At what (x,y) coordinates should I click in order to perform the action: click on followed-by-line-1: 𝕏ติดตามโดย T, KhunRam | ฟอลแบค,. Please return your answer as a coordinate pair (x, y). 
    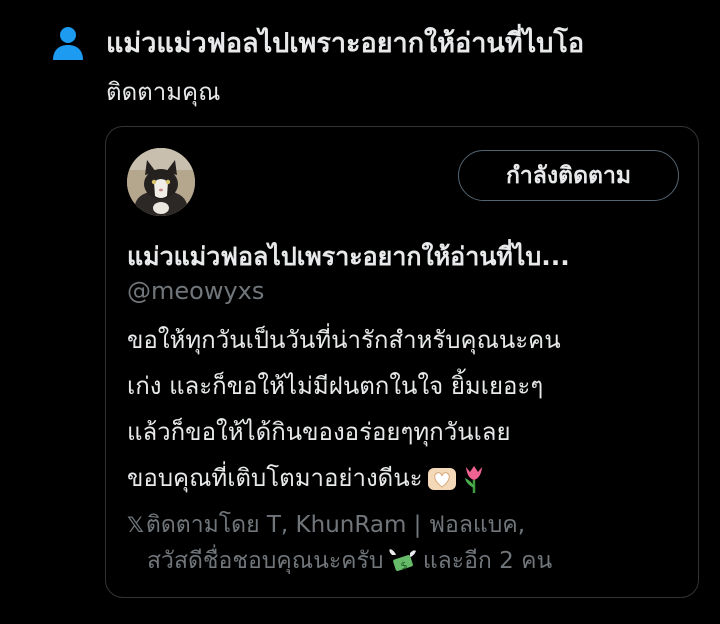
    Looking at the image, I should click on (407, 525).